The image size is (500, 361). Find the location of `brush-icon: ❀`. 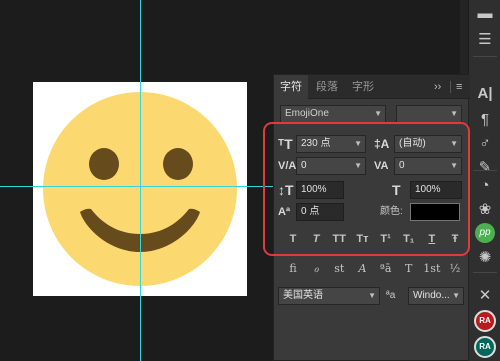

brush-icon: ❀ is located at coordinates (484, 209).